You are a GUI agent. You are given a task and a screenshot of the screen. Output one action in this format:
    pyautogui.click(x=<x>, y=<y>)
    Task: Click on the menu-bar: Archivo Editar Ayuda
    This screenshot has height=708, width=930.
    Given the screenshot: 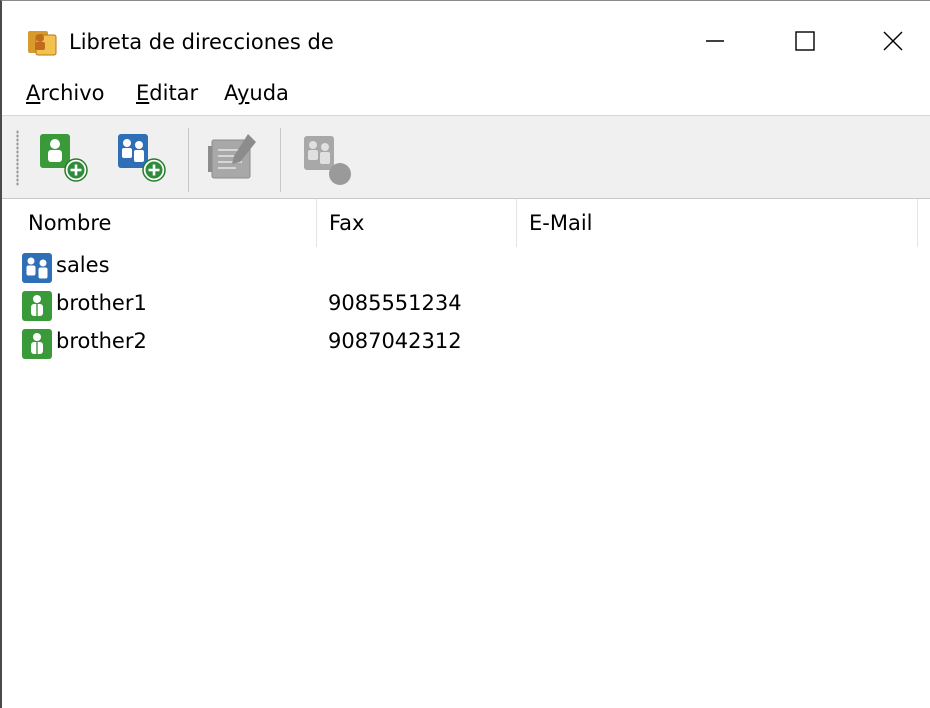 What is the action you would take?
    pyautogui.click(x=466, y=95)
    